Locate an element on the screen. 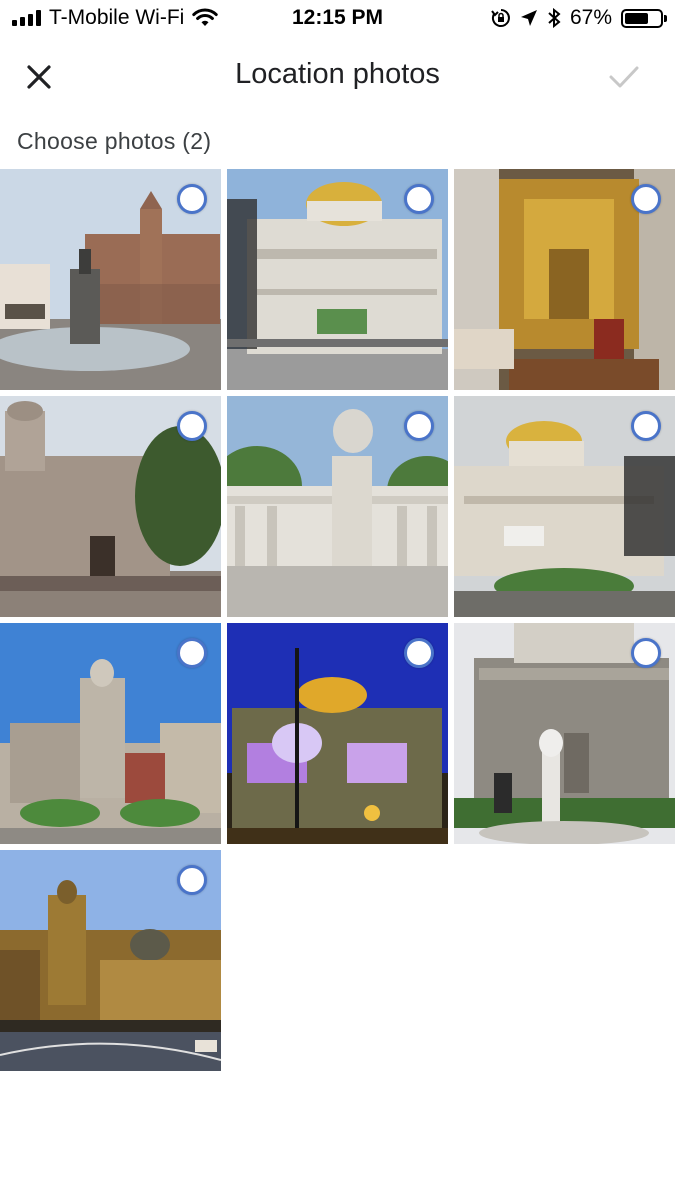  confirm-button is located at coordinates (624, 77).